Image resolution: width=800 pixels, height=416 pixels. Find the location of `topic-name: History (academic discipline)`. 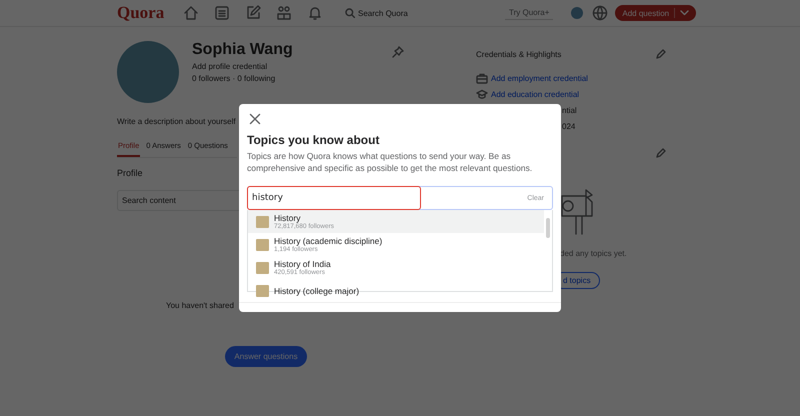

topic-name: History (academic discipline) is located at coordinates (328, 241).